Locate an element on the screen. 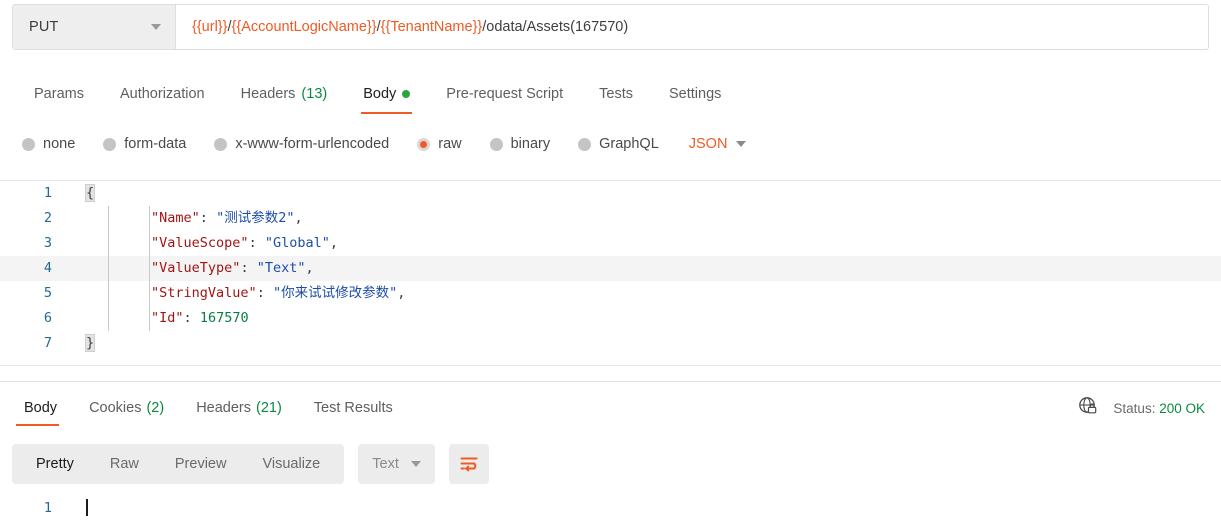 This screenshot has height=531, width=1221. tab-authorization: Authorization is located at coordinates (162, 94).